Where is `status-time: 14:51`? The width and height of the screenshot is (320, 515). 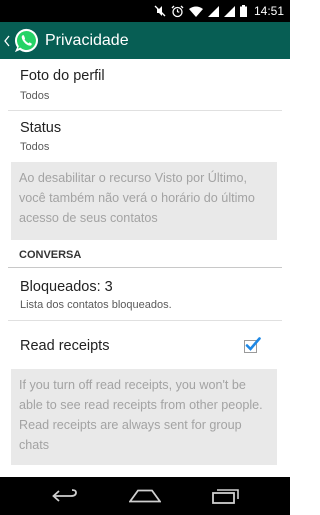 status-time: 14:51 is located at coordinates (268, 11).